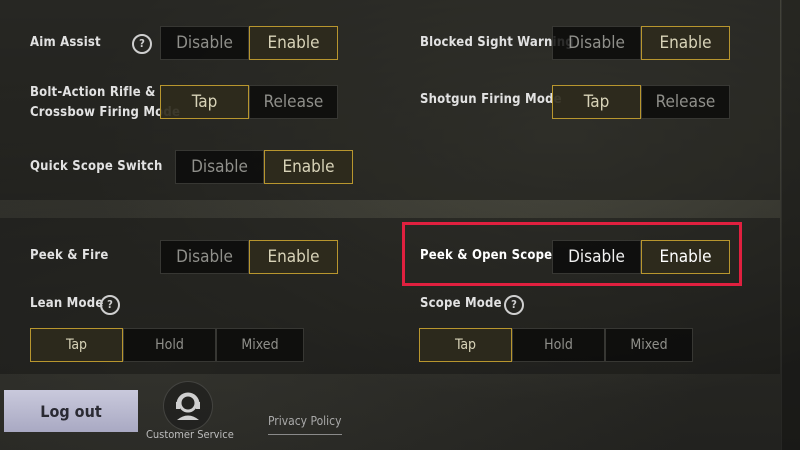  I want to click on peek-open-scope-toggle: Disable Enable, so click(641, 257).